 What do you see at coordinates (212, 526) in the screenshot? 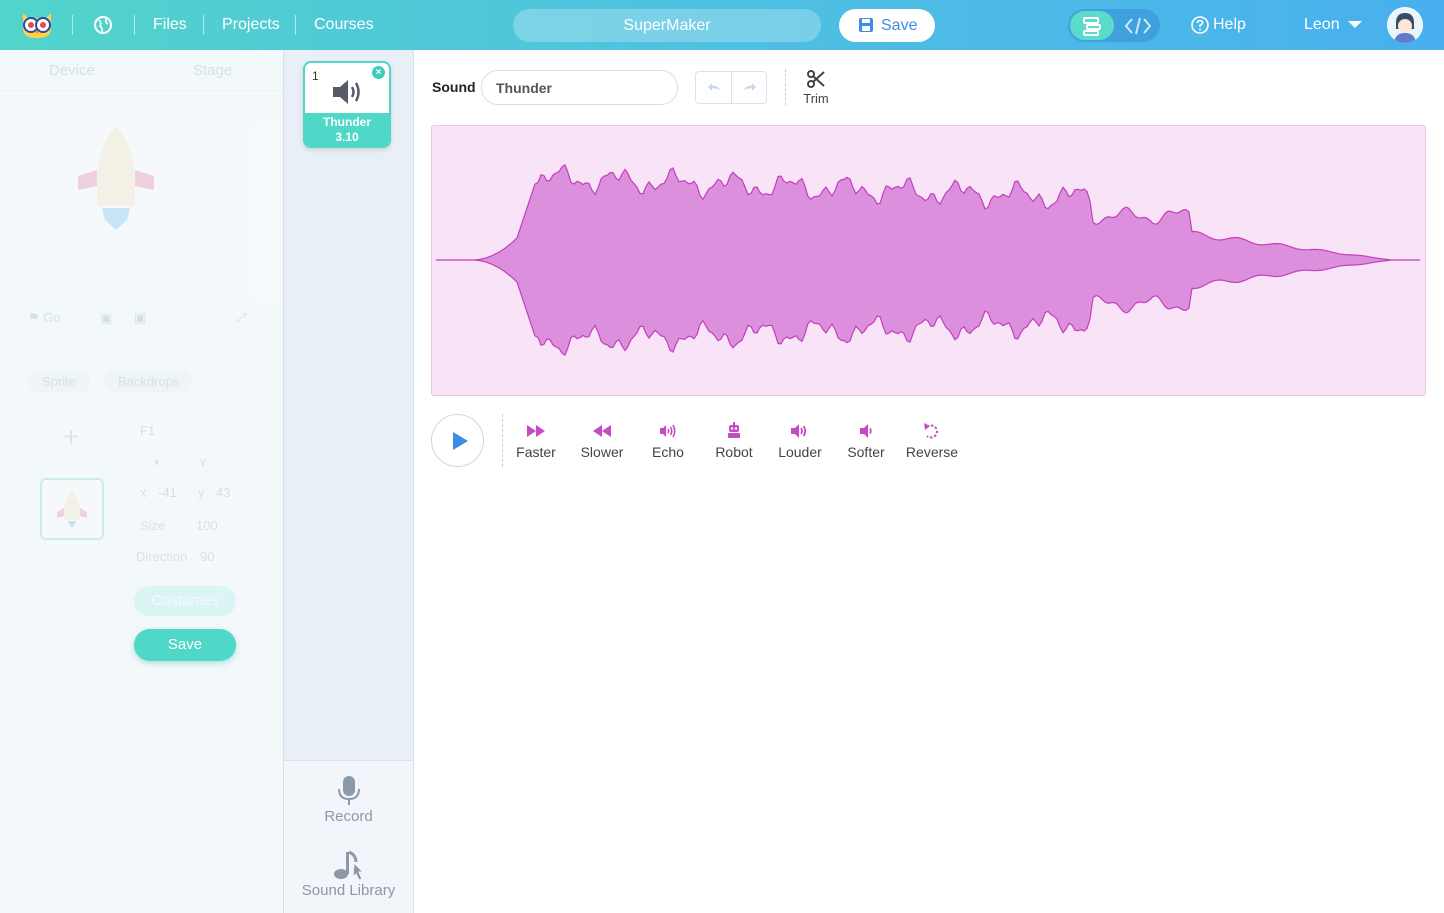
I see `size-field: 100` at bounding box center [212, 526].